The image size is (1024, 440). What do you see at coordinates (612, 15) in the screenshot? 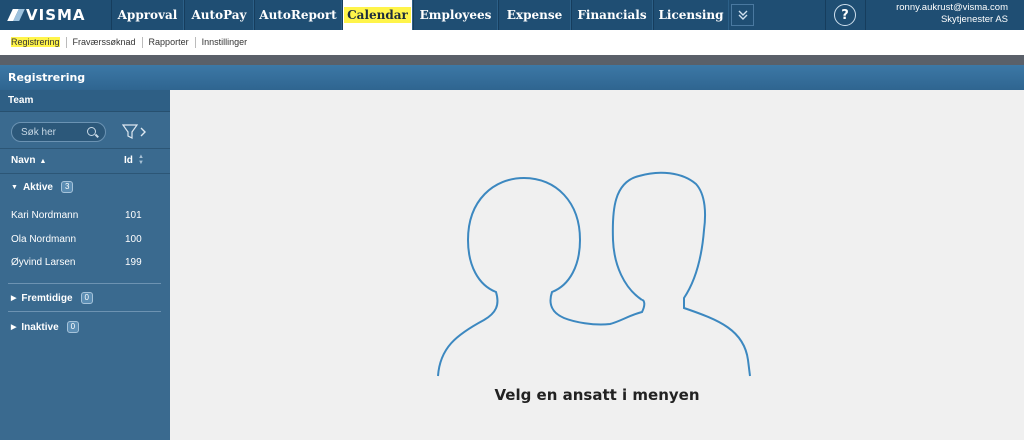
I see `tab-financials: Financials` at bounding box center [612, 15].